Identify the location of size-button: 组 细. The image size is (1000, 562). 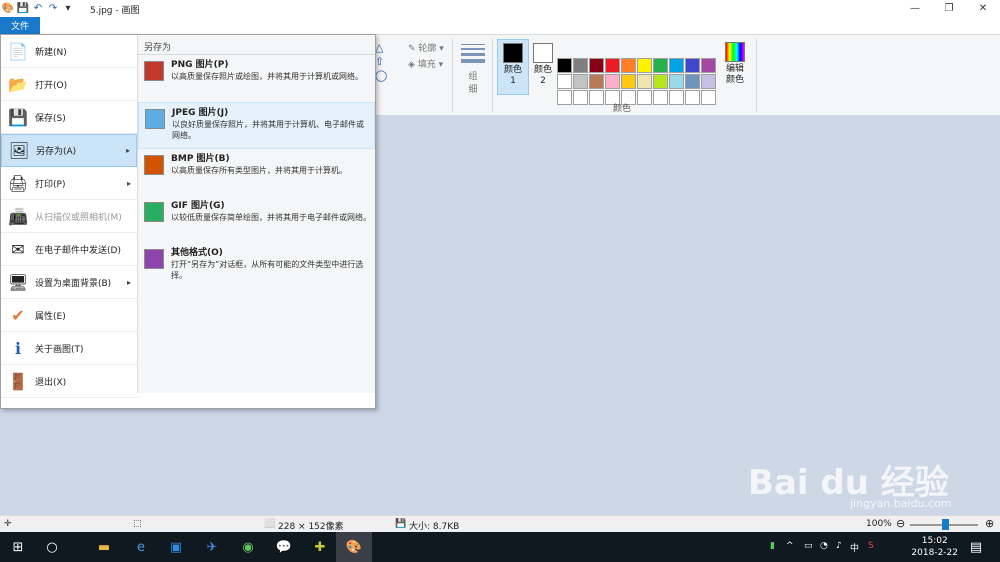
(473, 69).